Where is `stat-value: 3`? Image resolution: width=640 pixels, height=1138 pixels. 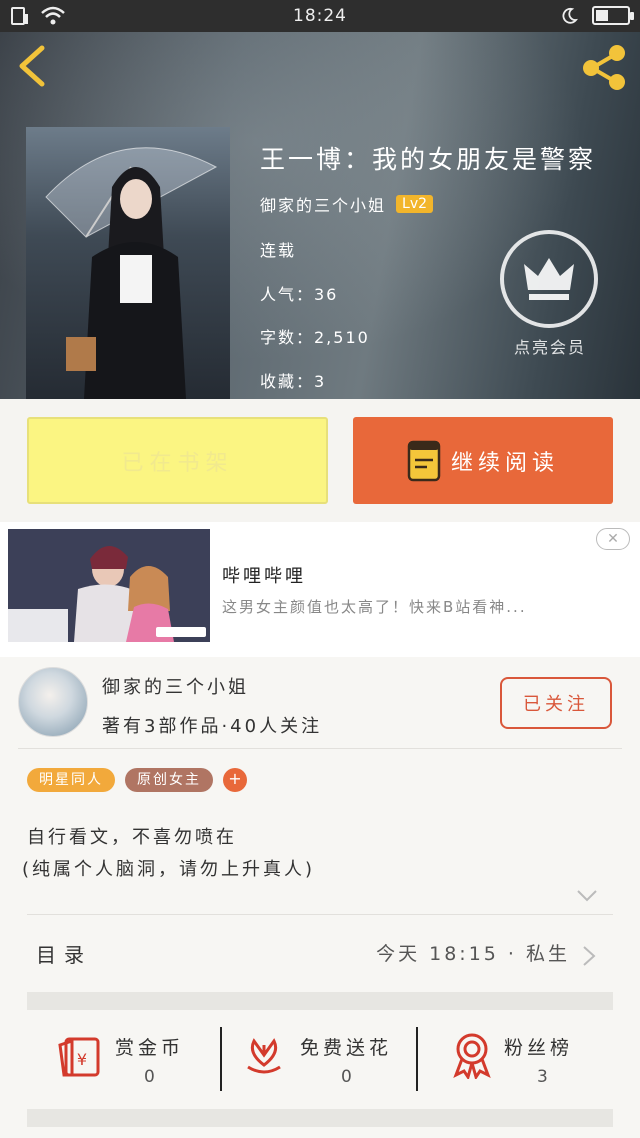
stat-value: 3 is located at coordinates (542, 1077).